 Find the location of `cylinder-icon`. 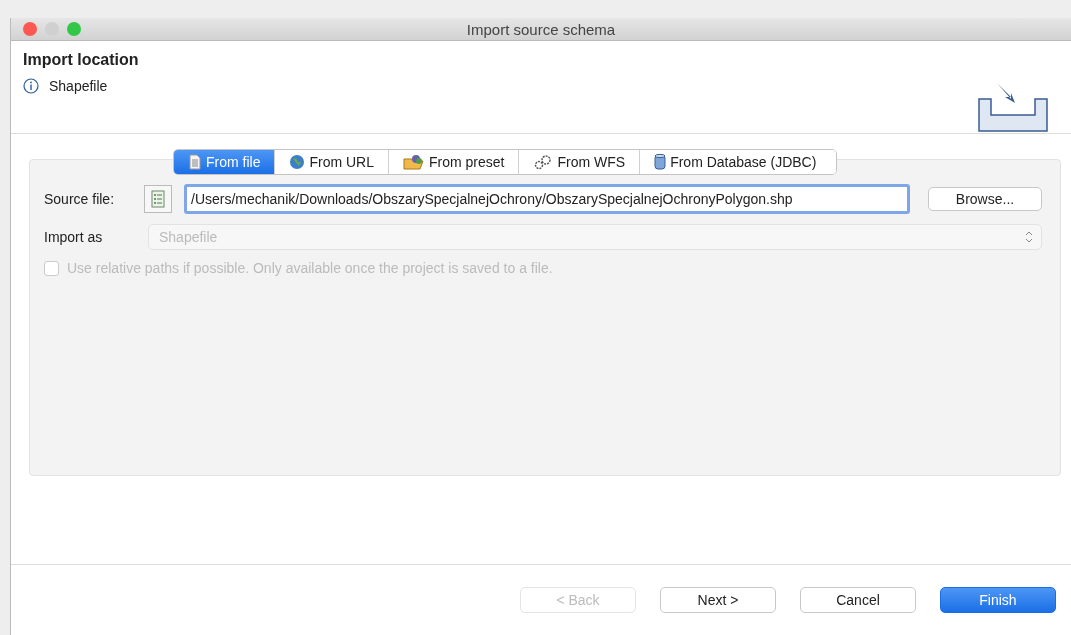

cylinder-icon is located at coordinates (660, 162).